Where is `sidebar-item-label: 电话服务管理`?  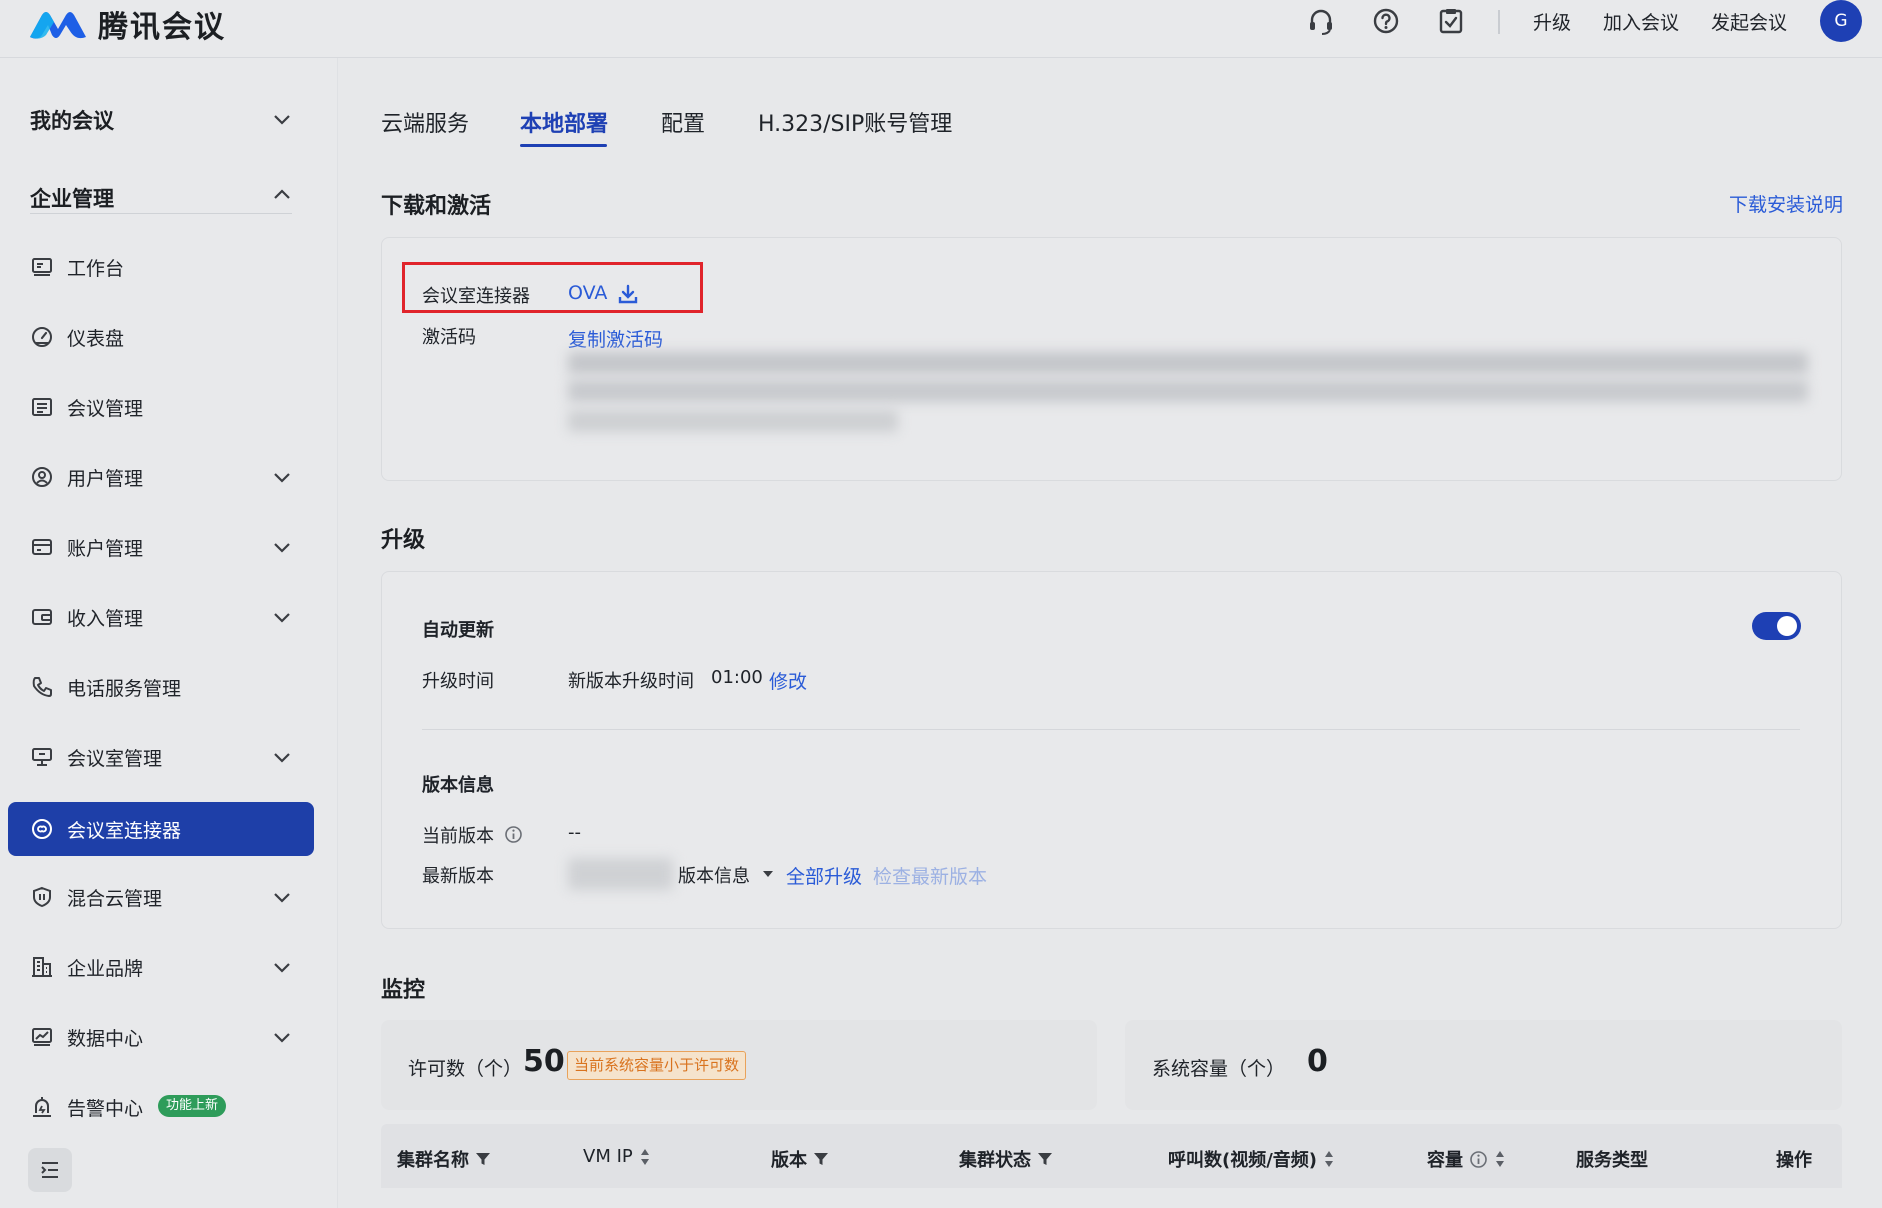 sidebar-item-label: 电话服务管理 is located at coordinates (124, 689).